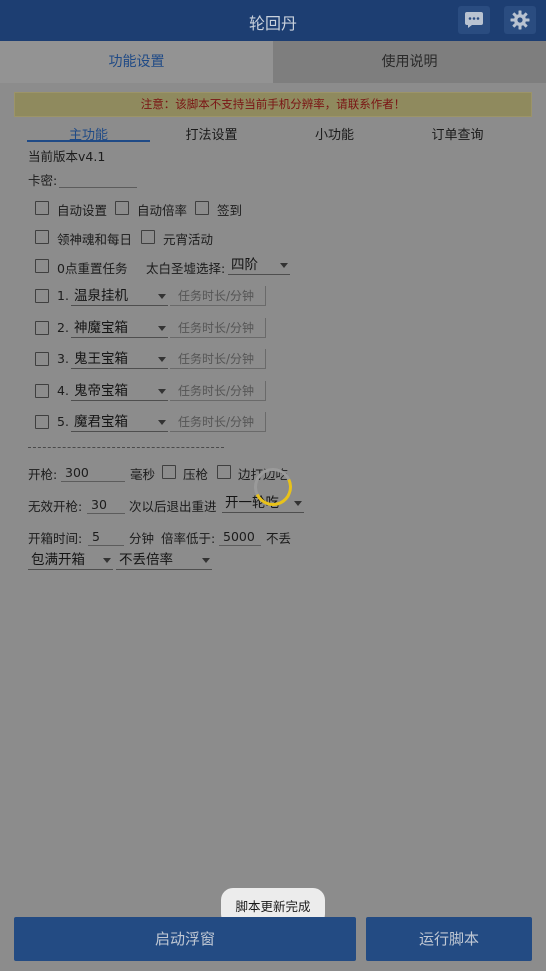 The width and height of the screenshot is (546, 971). What do you see at coordinates (42, 296) in the screenshot?
I see `task-1-checkbox` at bounding box center [42, 296].